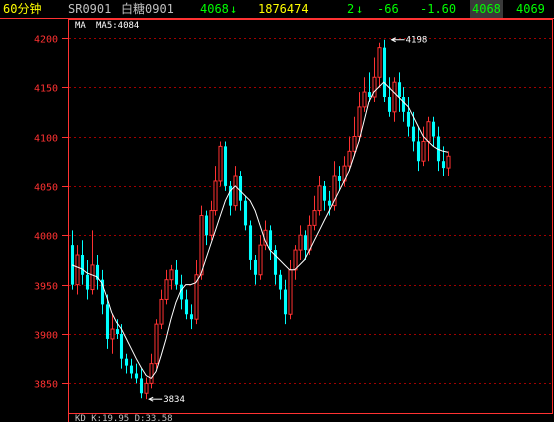 Image resolution: width=554 pixels, height=422 pixels. Describe the element at coordinates (174, 400) in the screenshot. I see `annotation-label: 3834` at that location.